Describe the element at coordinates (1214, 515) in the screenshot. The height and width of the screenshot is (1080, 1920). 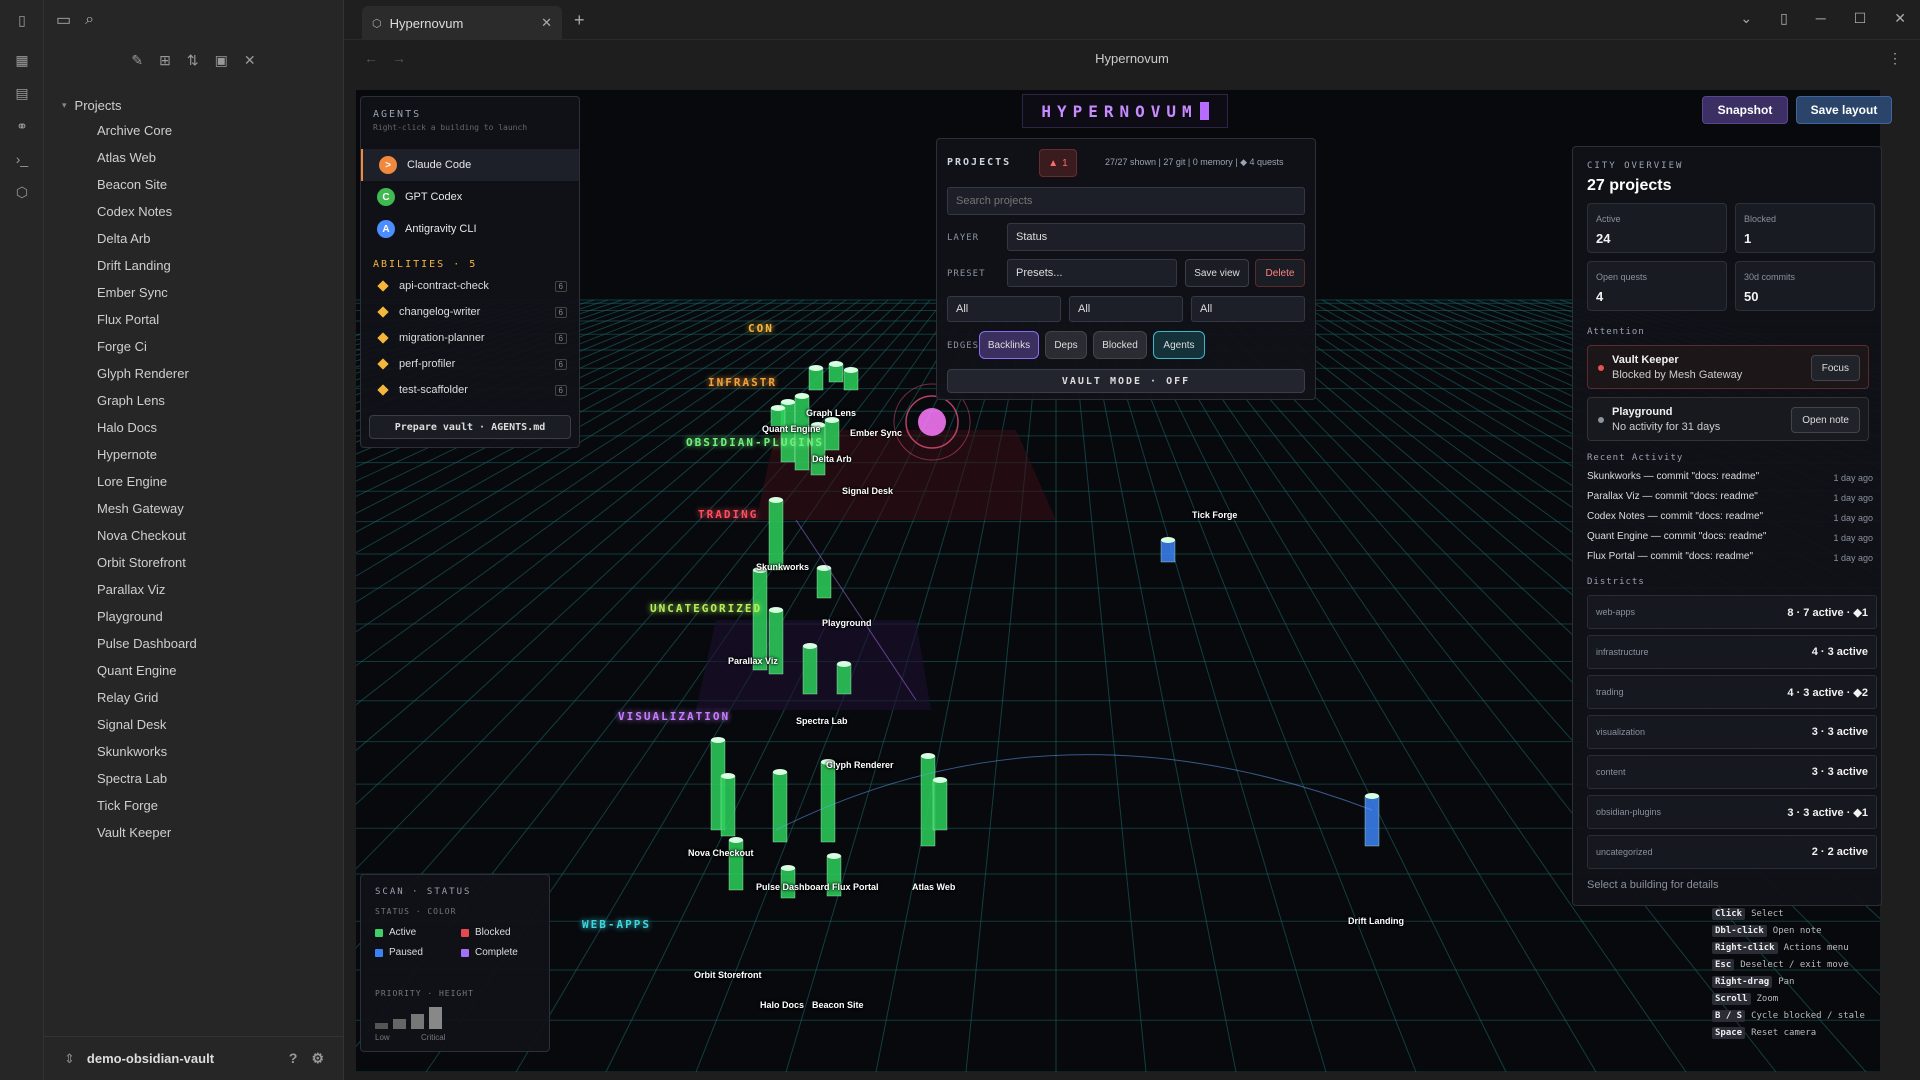
I see `building-label: Tick Forge` at that location.